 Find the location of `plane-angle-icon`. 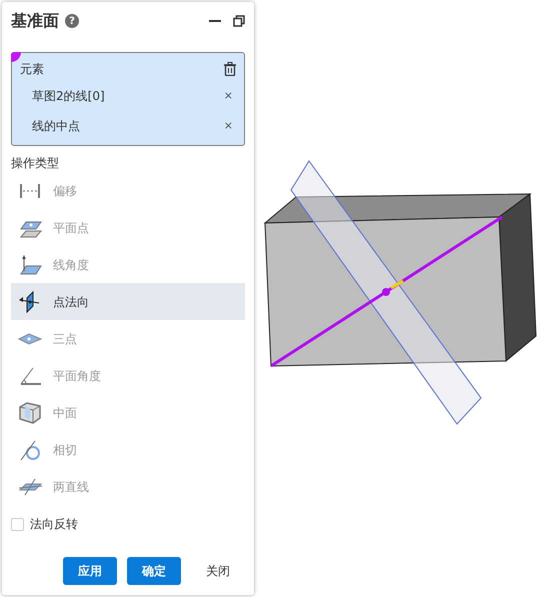

plane-angle-icon is located at coordinates (30, 264).